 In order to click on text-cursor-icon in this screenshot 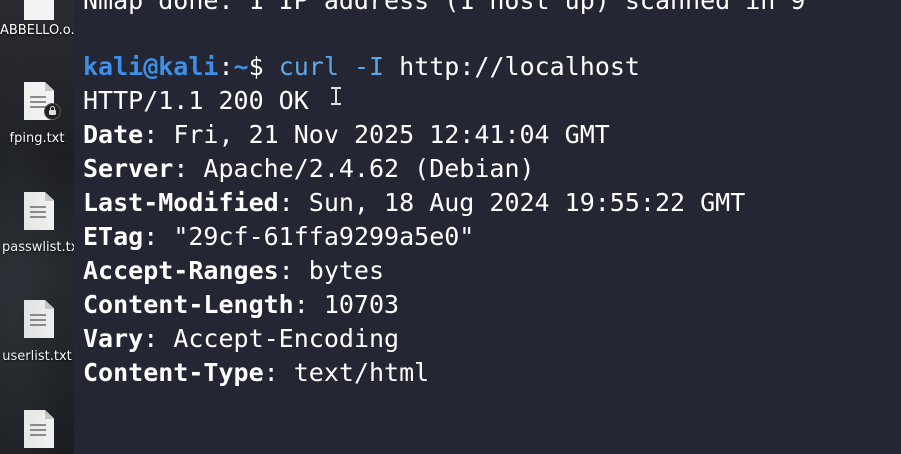, I will do `click(336, 96)`.